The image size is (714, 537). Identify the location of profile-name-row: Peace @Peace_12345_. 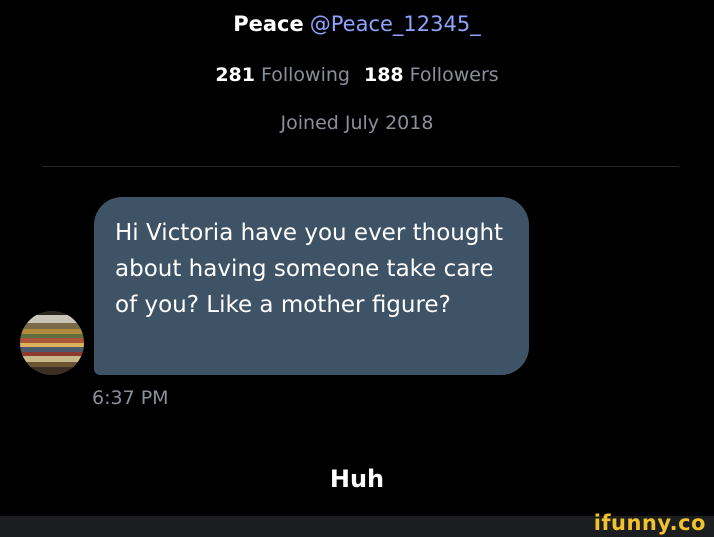
(357, 24).